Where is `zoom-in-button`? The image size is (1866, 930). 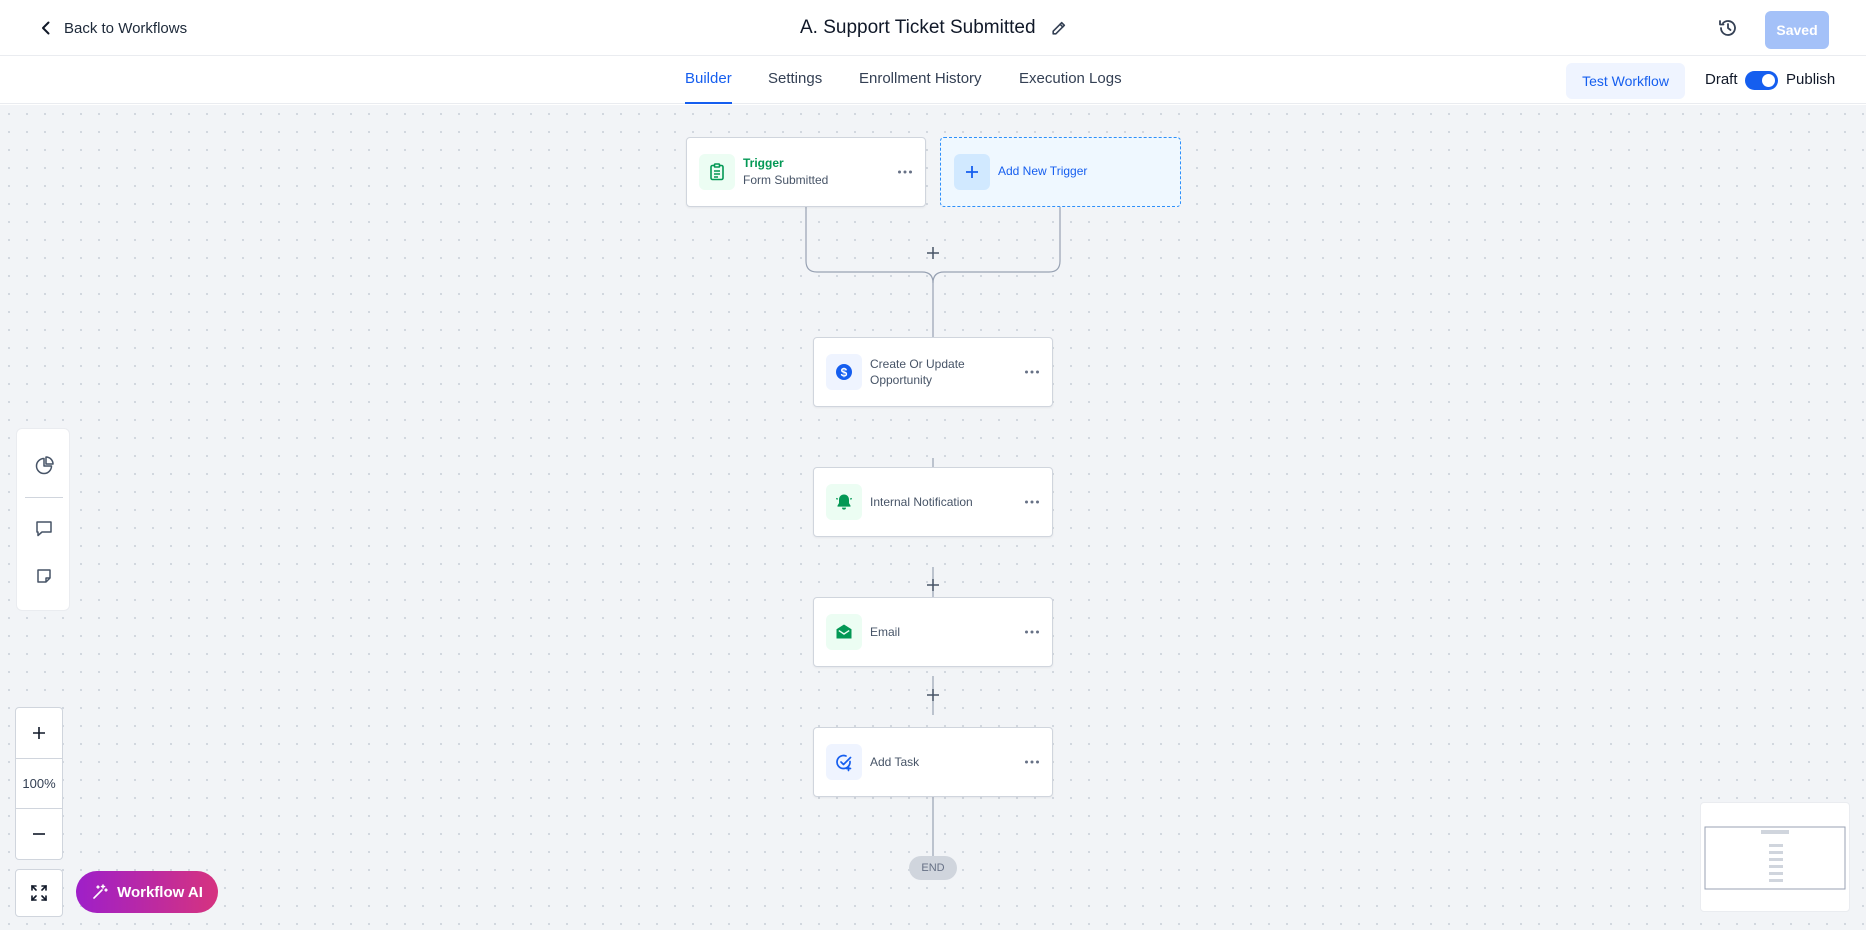
zoom-in-button is located at coordinates (39, 733).